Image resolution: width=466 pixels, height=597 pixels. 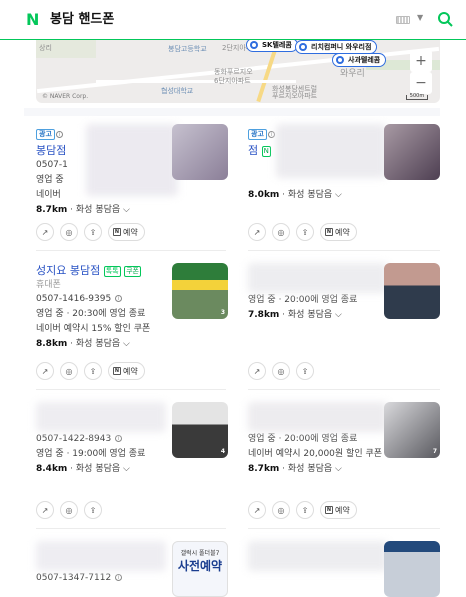 I want to click on place-phone: 0507-1422-8943, so click(x=73, y=439).